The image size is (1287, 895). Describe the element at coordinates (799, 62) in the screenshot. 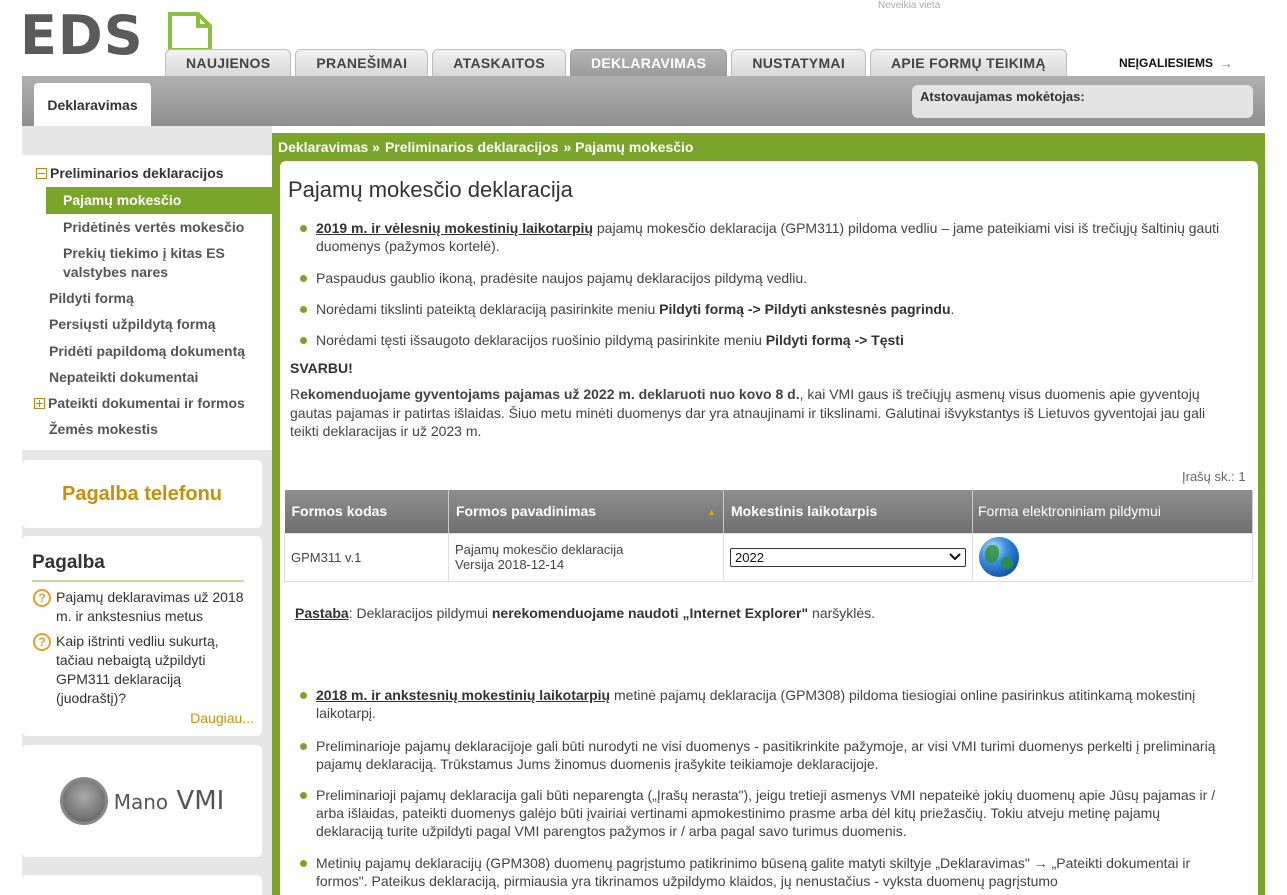

I see `tab-nustatymai: NUSTATYMAI` at that location.